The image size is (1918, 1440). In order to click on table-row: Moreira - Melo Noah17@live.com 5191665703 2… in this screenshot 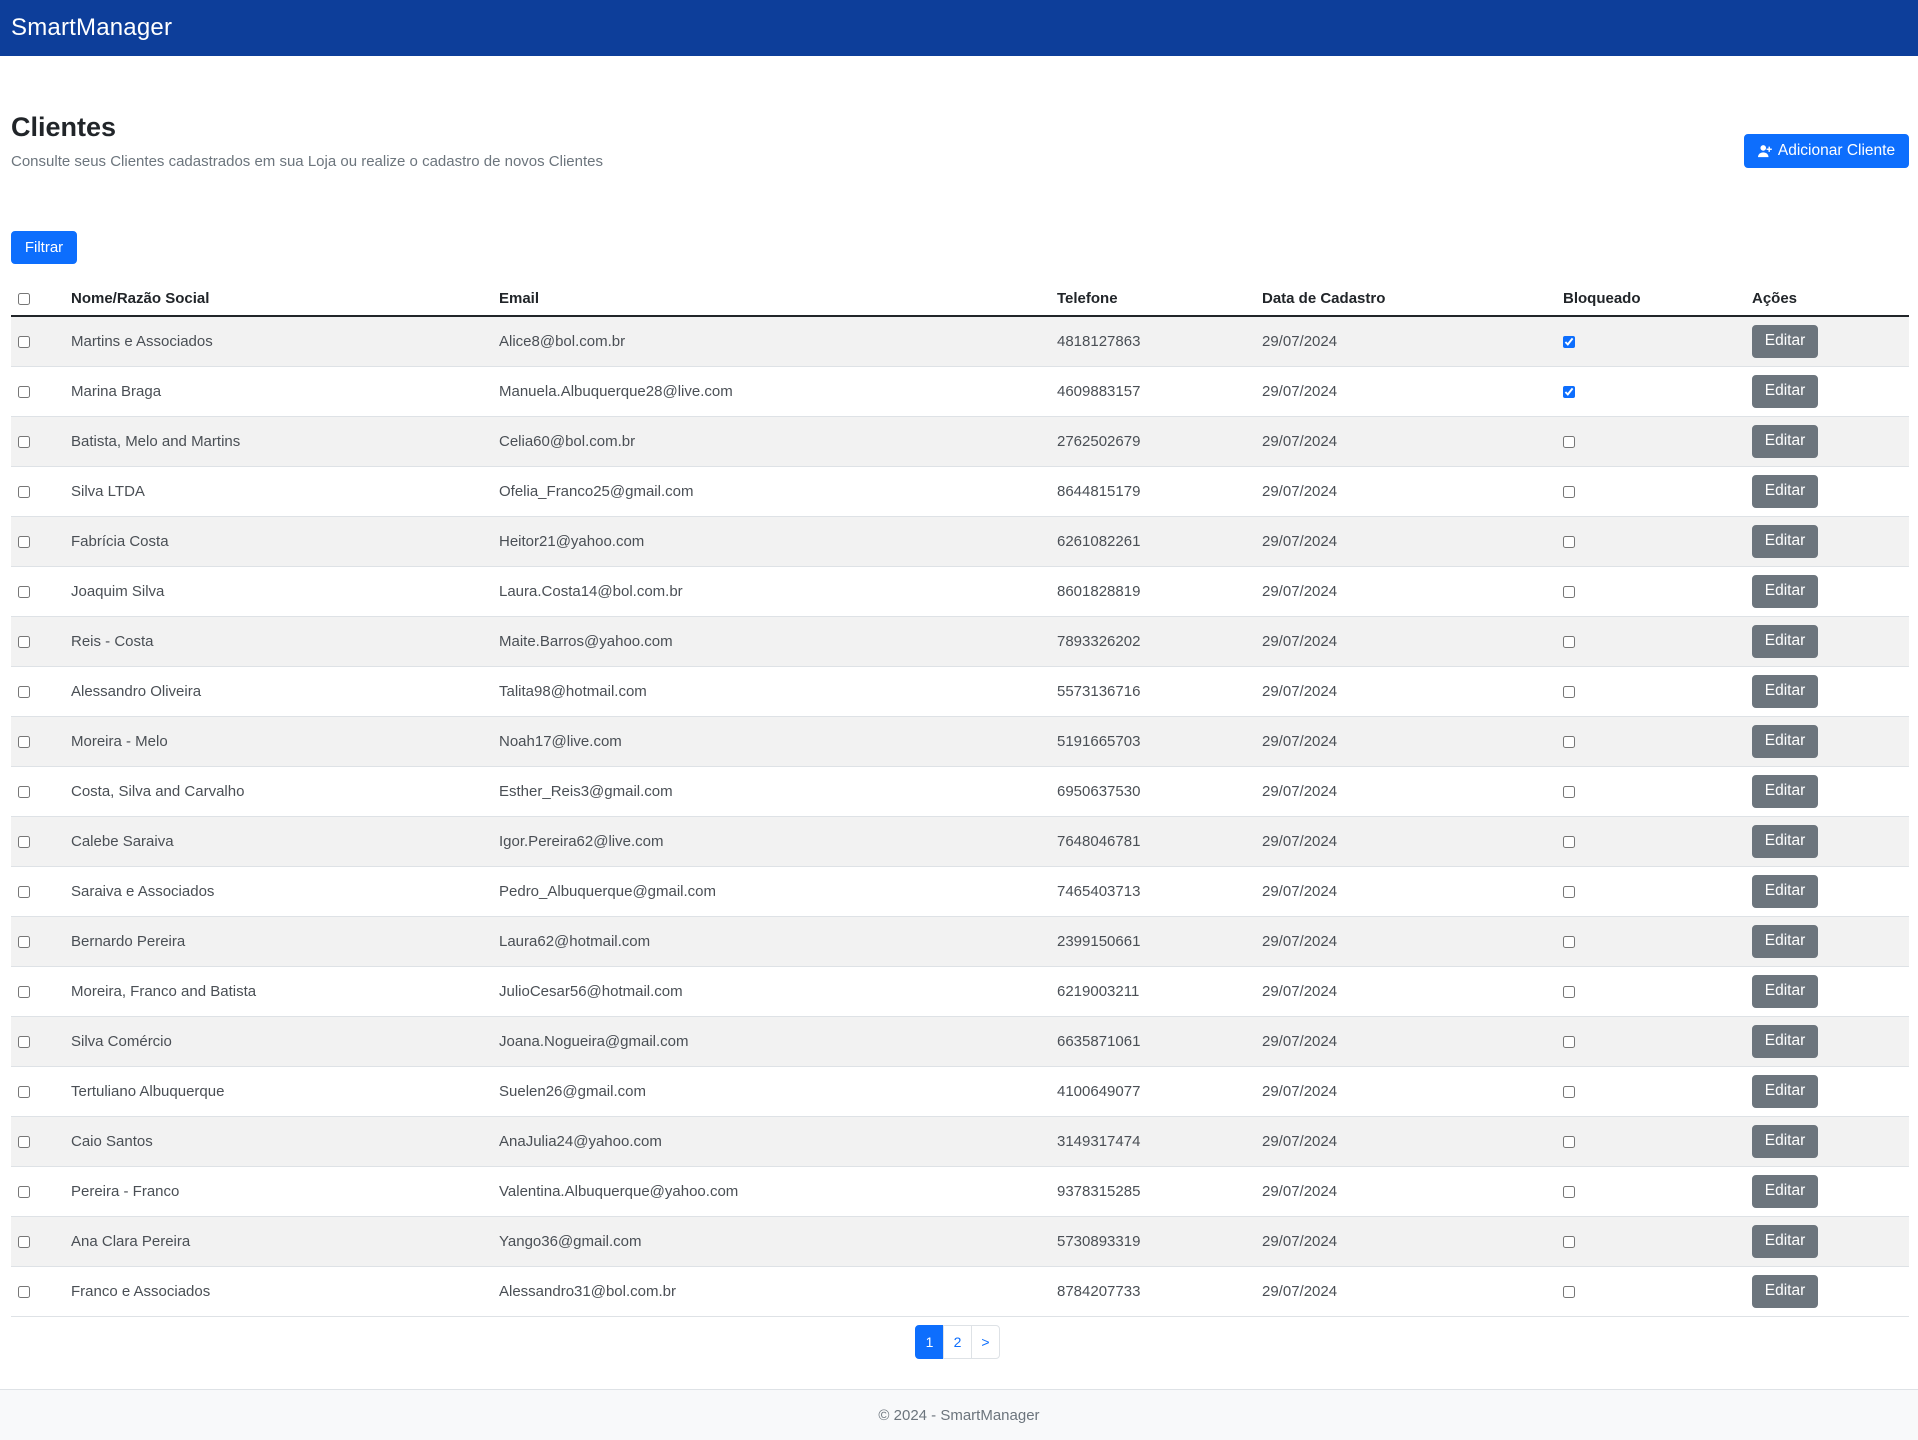, I will do `click(960, 741)`.